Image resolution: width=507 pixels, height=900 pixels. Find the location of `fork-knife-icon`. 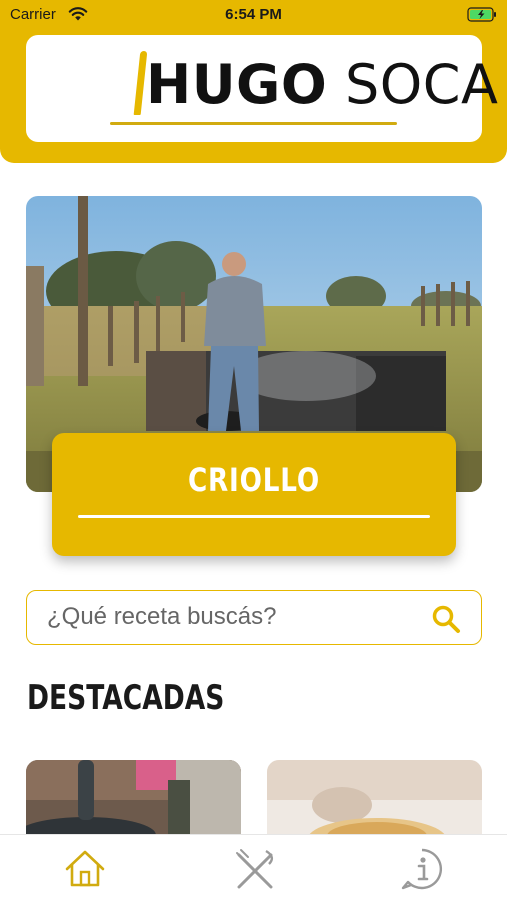

fork-knife-icon is located at coordinates (255, 872).